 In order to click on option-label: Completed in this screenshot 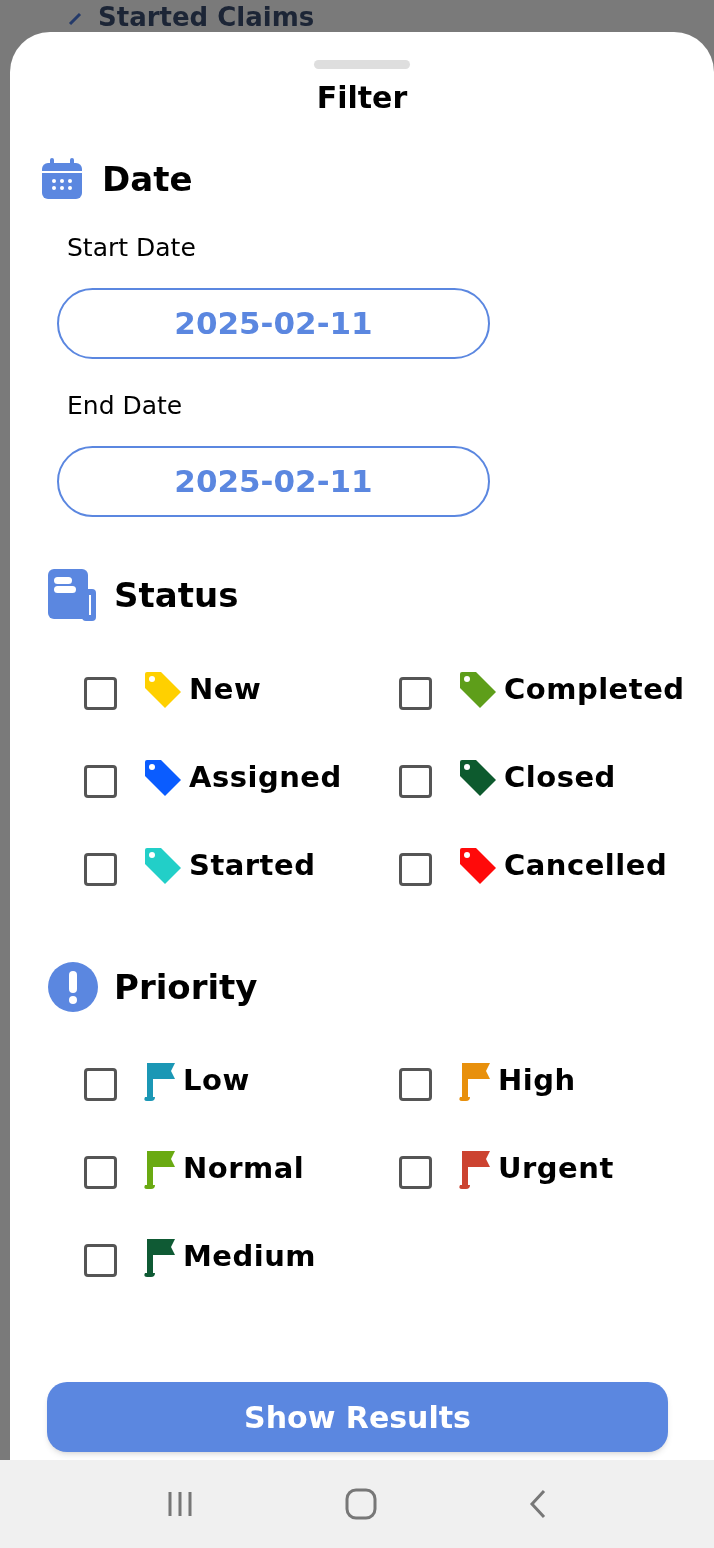, I will do `click(594, 689)`.